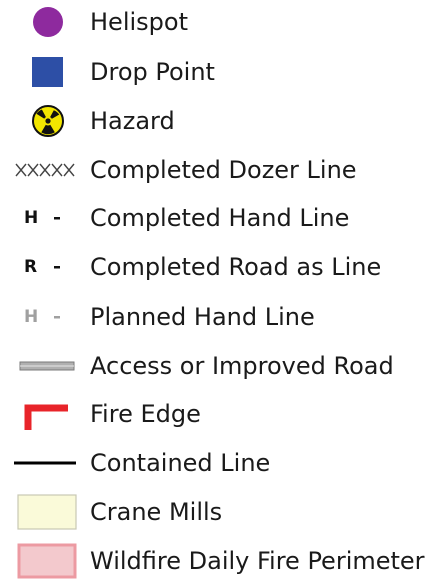  I want to click on contained-line-icon, so click(46, 463).